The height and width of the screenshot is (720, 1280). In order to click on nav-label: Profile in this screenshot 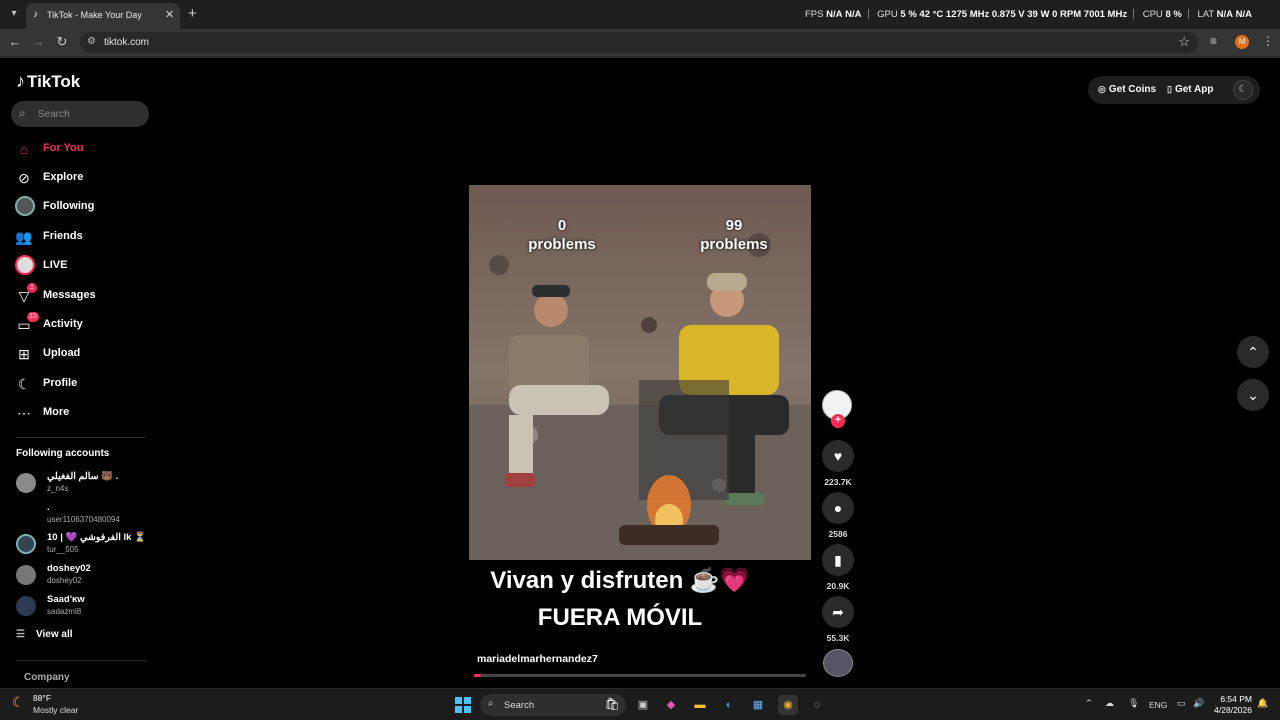, I will do `click(60, 383)`.